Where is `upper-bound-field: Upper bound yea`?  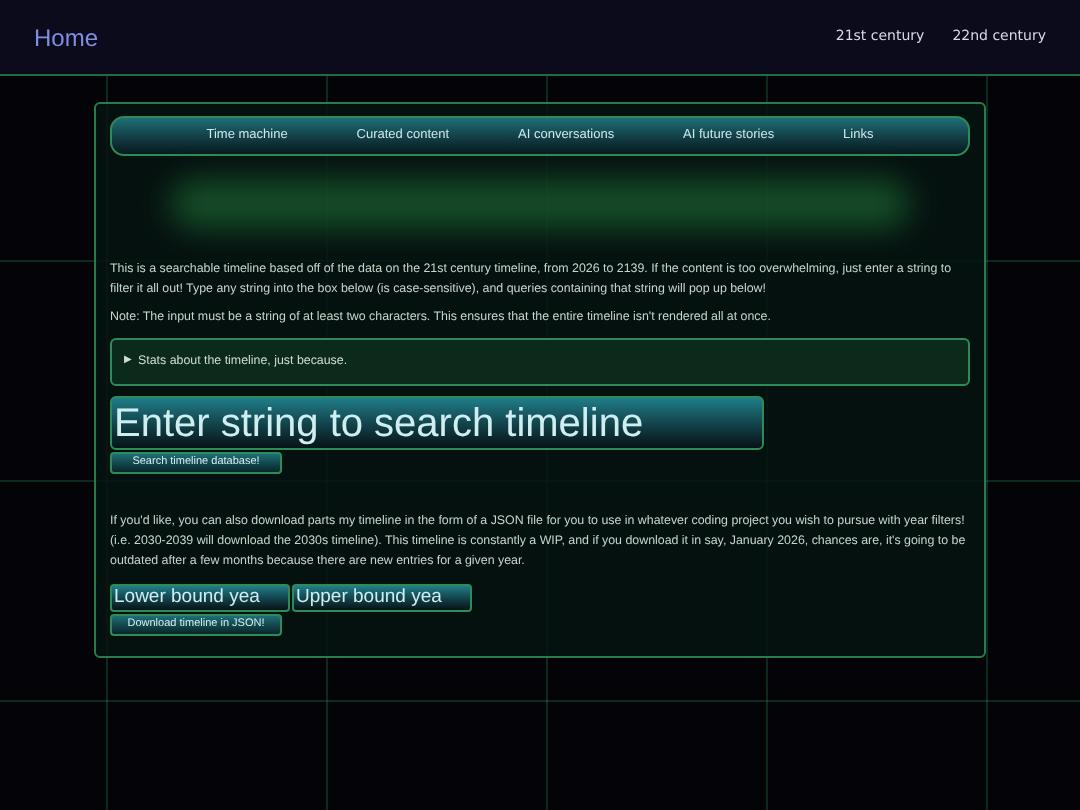 upper-bound-field: Upper bound yea is located at coordinates (382, 598).